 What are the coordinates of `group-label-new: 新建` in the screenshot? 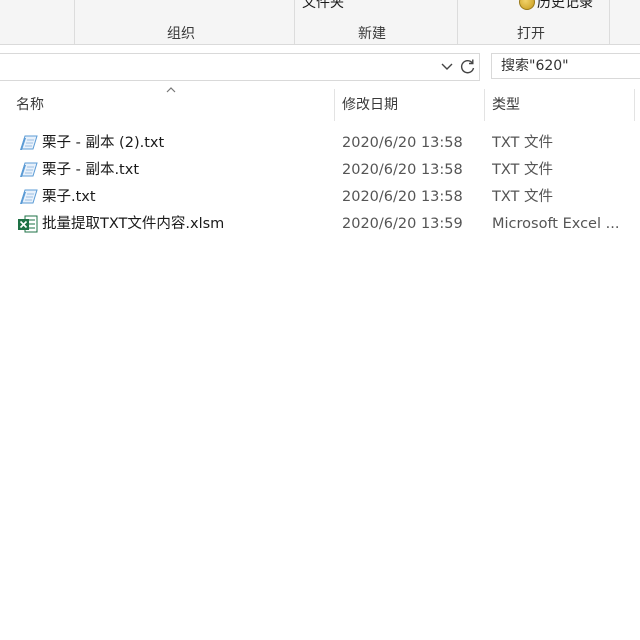 It's located at (372, 34).